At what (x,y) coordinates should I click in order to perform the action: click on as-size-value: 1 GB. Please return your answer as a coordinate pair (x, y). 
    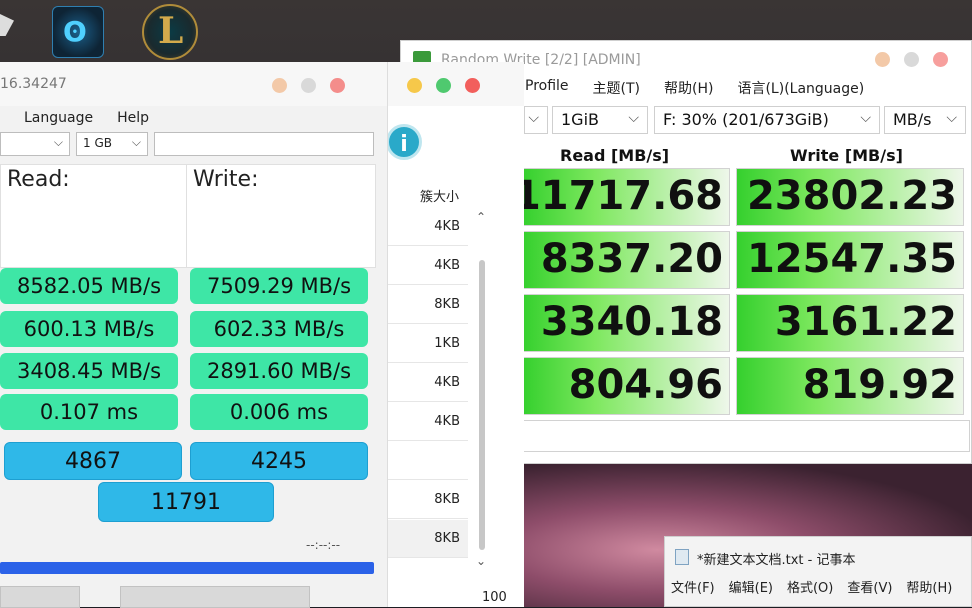
    Looking at the image, I should click on (97, 143).